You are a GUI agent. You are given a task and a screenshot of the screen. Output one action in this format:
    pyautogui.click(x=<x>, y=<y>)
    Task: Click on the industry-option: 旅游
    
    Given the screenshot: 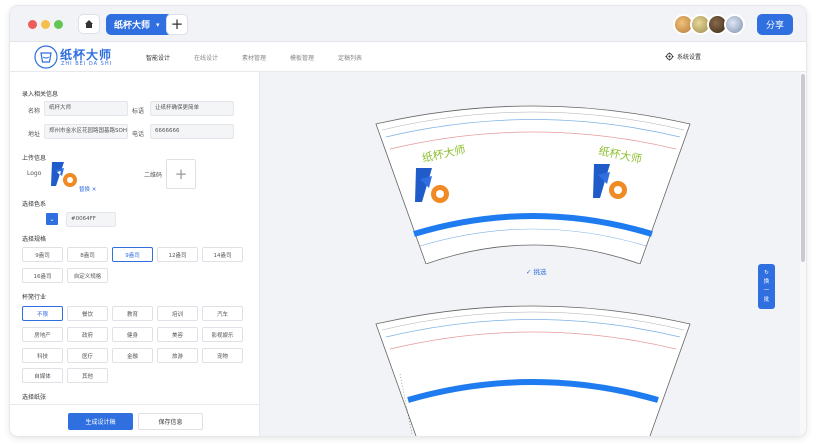 What is the action you would take?
    pyautogui.click(x=177, y=355)
    